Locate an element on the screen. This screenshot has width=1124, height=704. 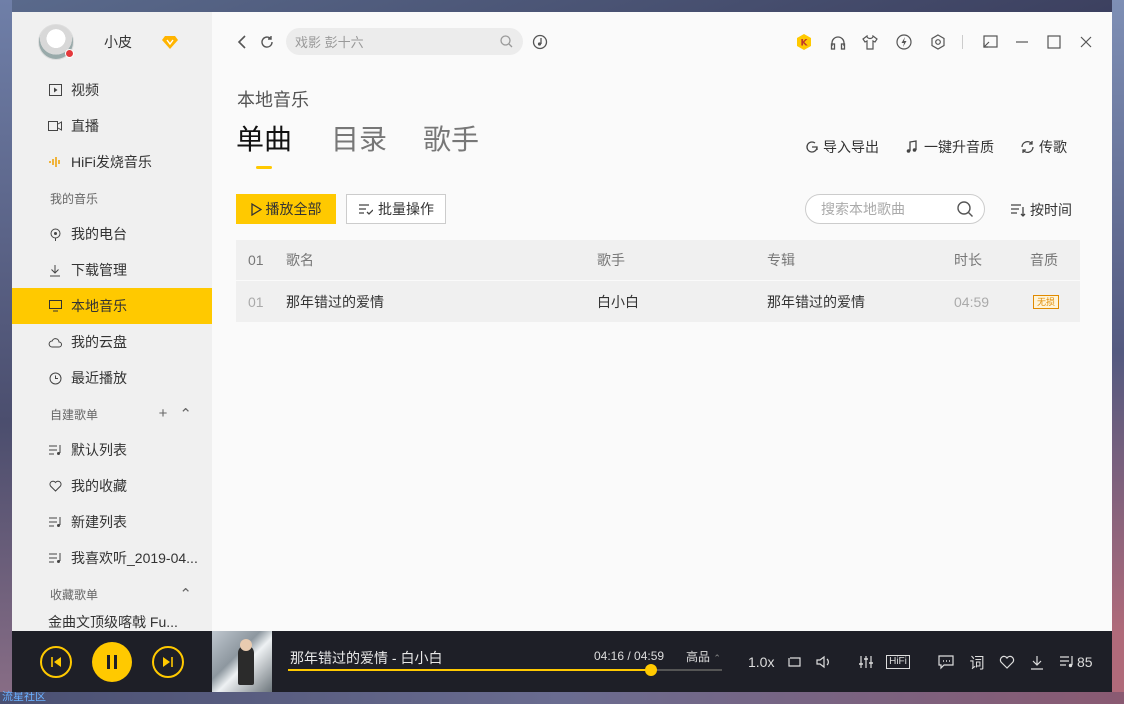
sidebar-item-downloads: 下载管理 is located at coordinates (112, 270).